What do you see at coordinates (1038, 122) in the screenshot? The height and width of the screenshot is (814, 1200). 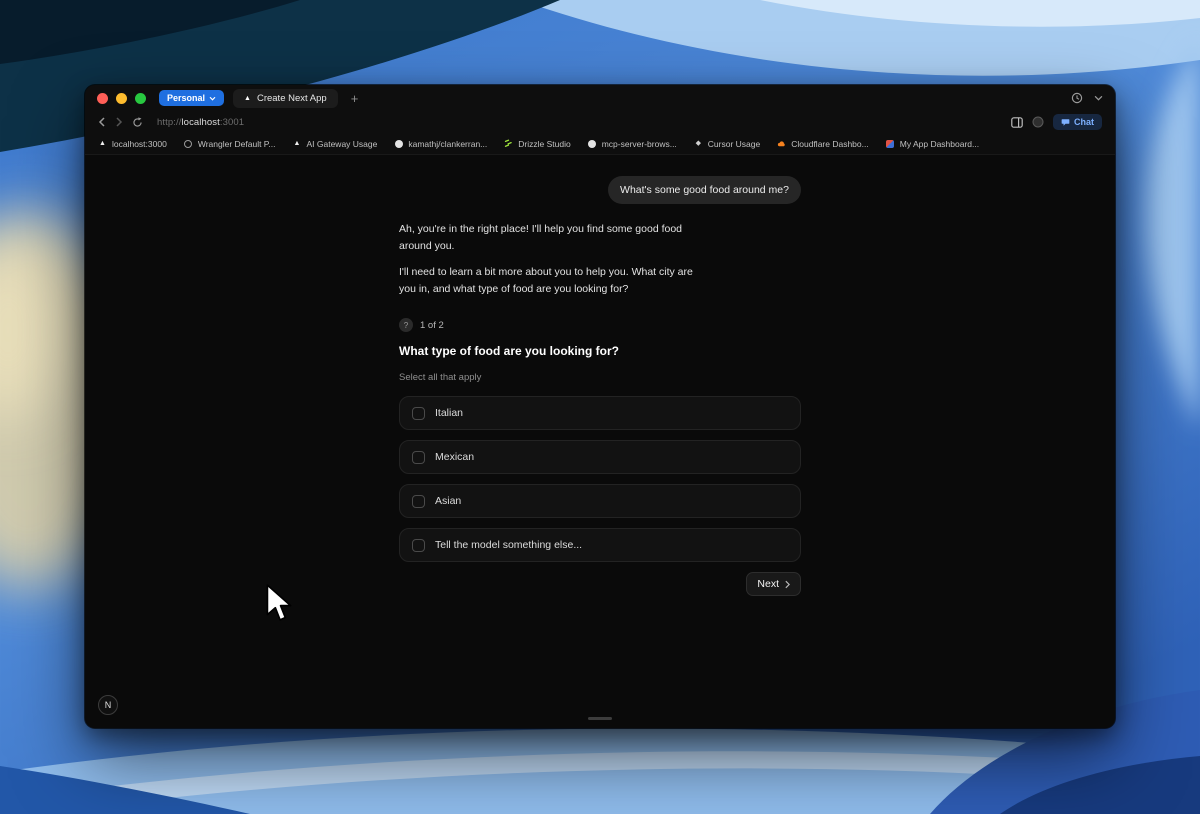 I see `extensions-icon` at bounding box center [1038, 122].